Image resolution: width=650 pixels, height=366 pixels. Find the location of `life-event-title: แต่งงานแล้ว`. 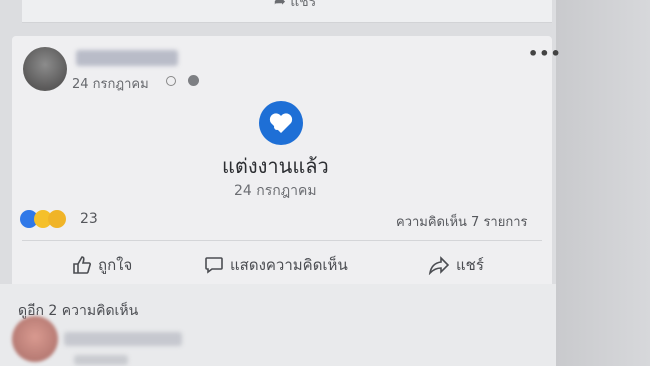

life-event-title: แต่งงานแล้ว is located at coordinates (275, 166).